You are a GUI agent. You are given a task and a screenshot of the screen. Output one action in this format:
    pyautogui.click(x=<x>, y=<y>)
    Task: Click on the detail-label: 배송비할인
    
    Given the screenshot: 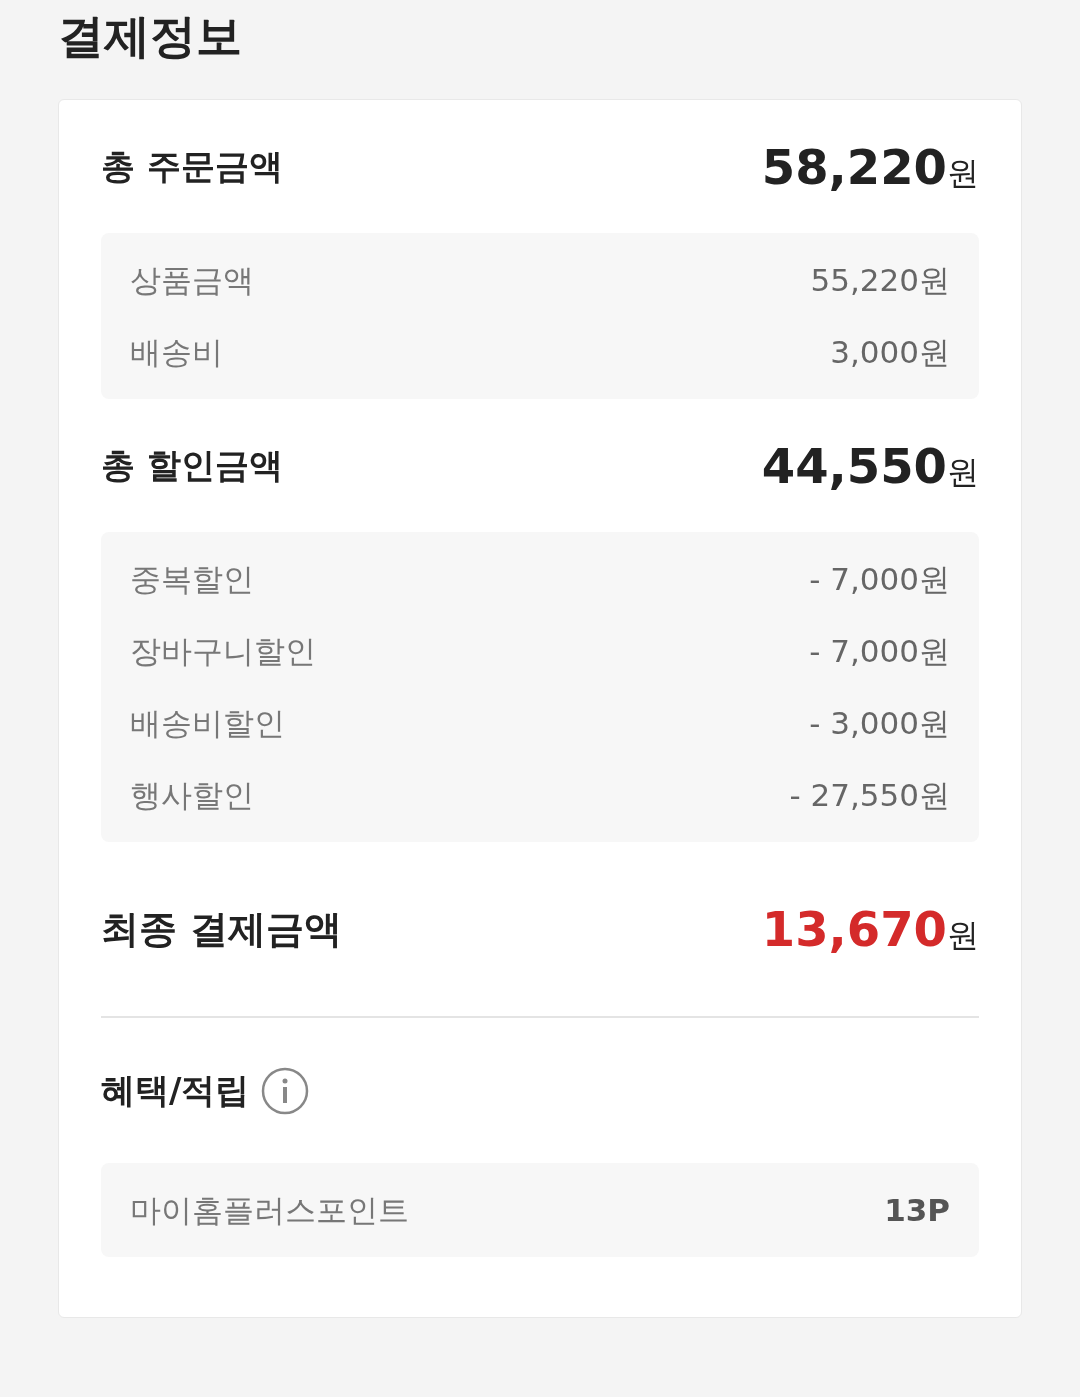 What is the action you would take?
    pyautogui.click(x=207, y=723)
    